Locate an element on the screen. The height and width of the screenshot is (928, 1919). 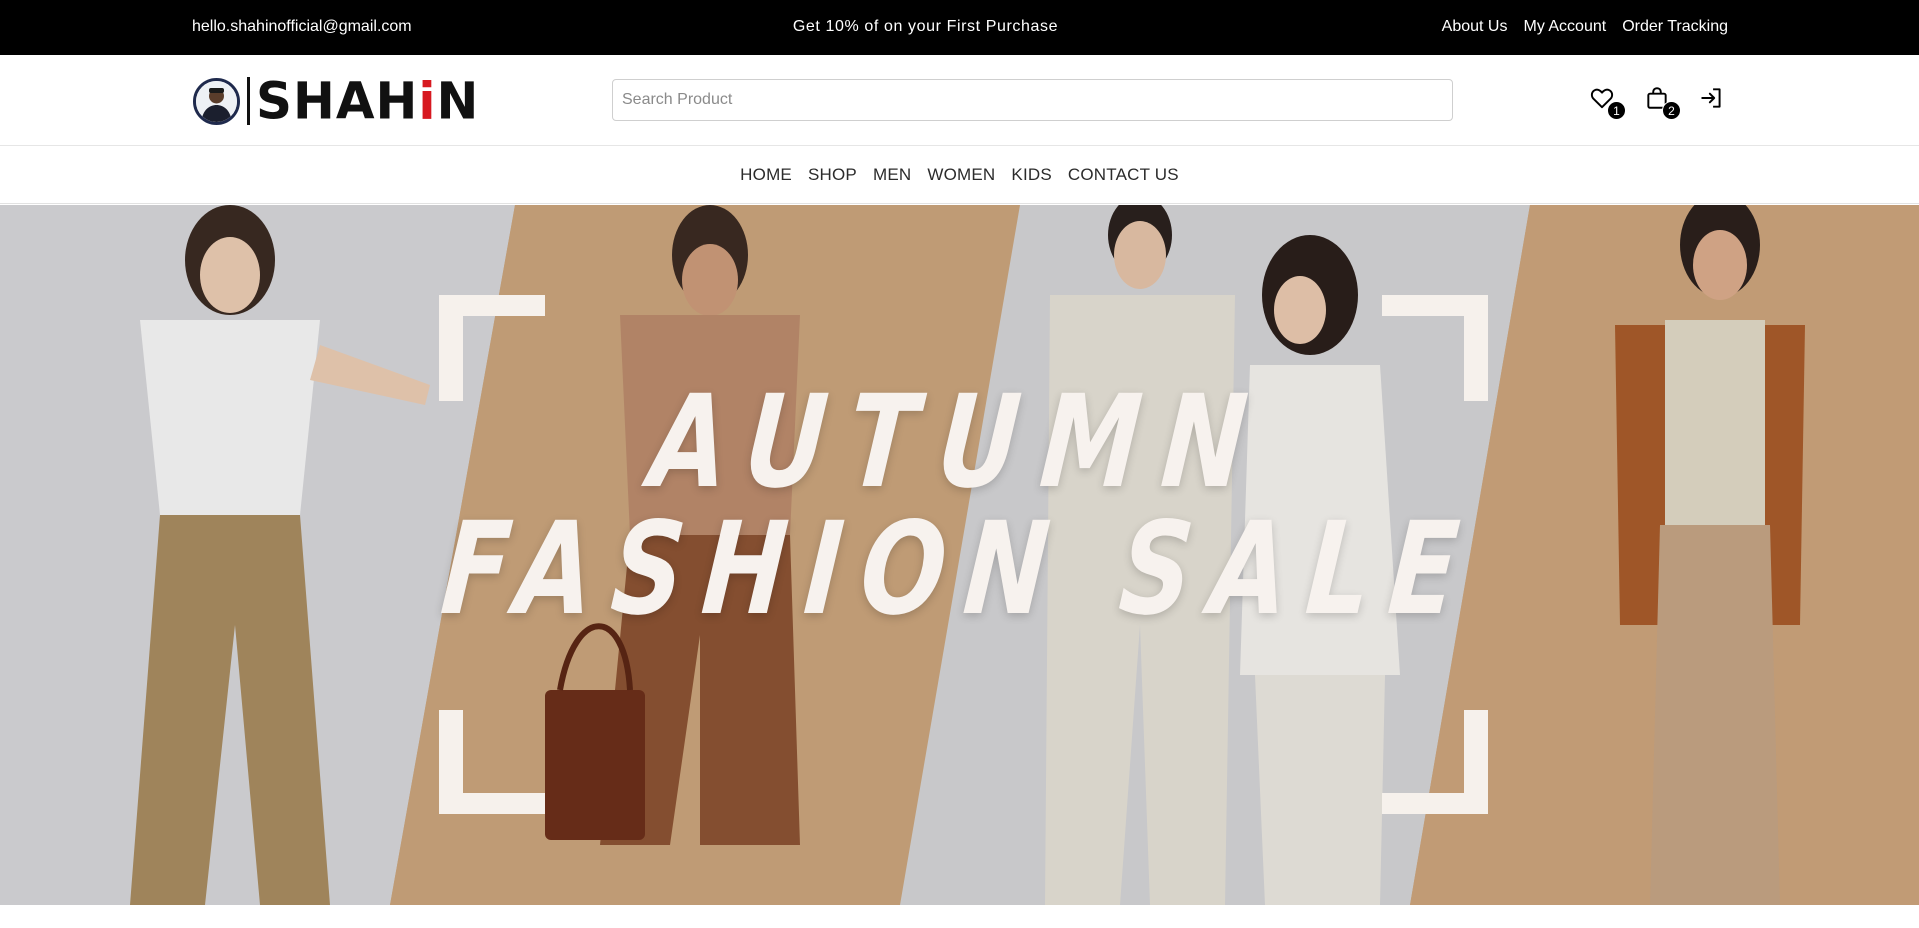
site-logo: SHAHiN is located at coordinates (336, 101).